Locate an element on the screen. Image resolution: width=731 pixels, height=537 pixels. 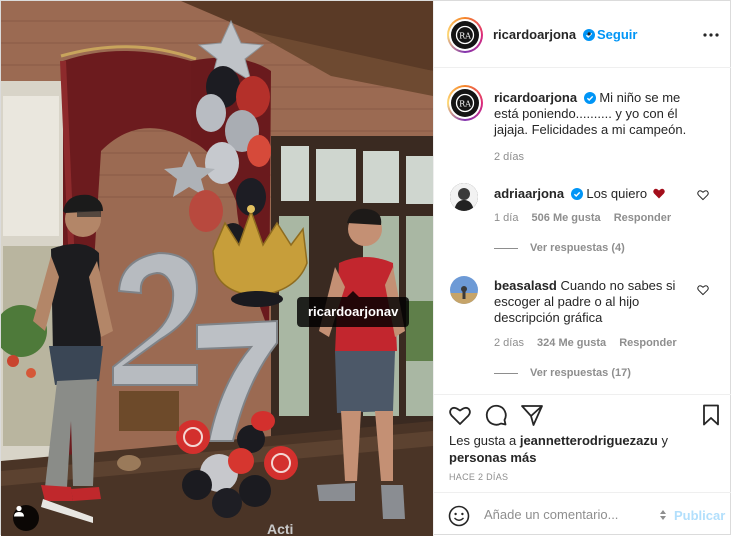
author-username: ricardoarjona is located at coordinates (544, 34).